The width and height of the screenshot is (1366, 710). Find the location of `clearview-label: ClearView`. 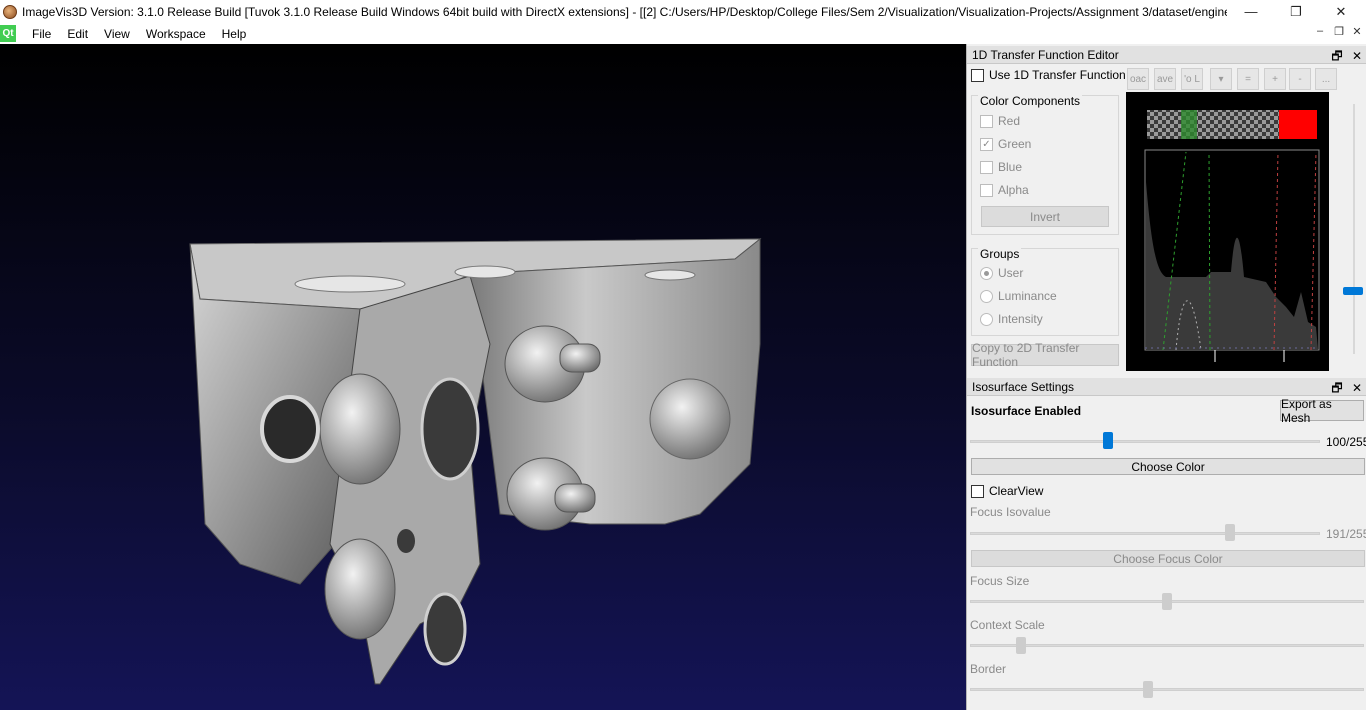

clearview-label: ClearView is located at coordinates (1016, 491).